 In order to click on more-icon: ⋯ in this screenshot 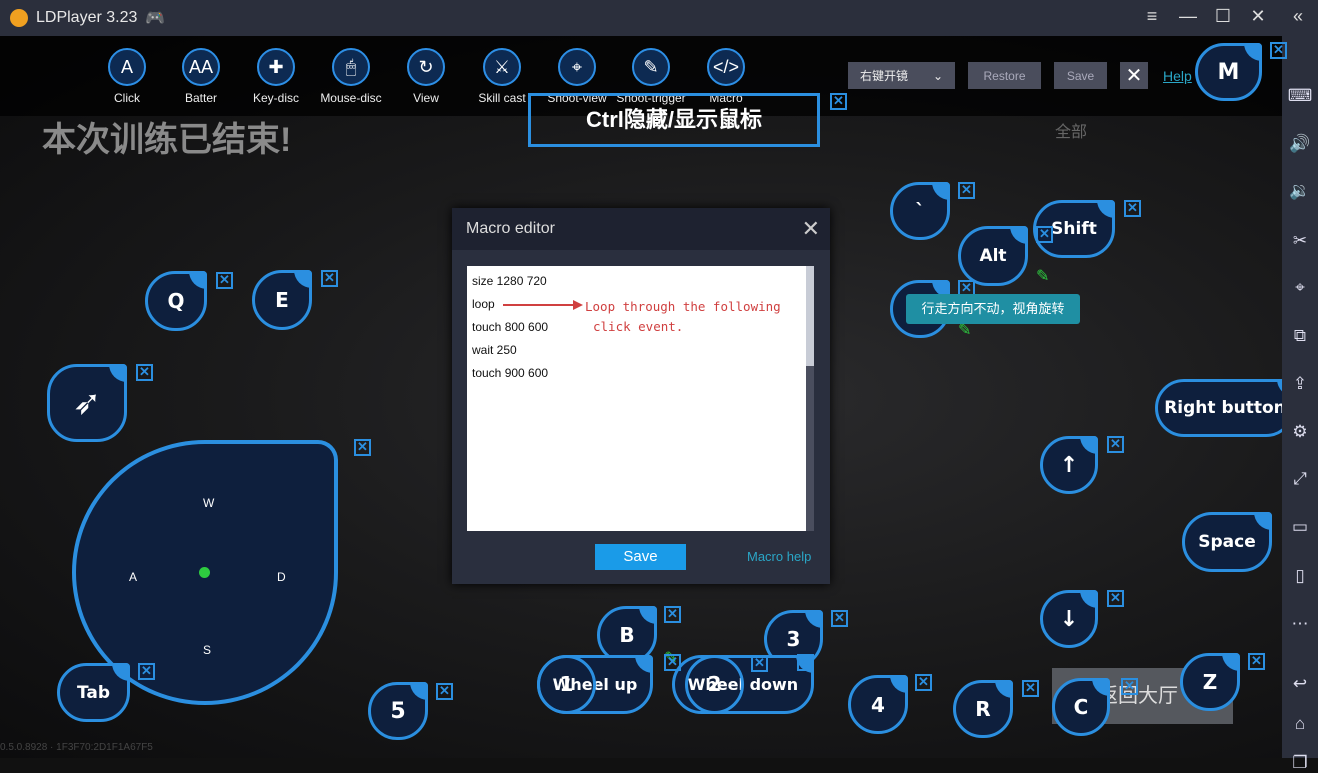, I will do `click(1300, 624)`.